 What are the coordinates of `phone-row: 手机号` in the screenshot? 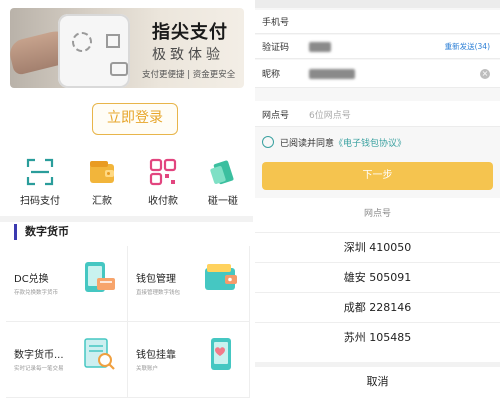 It's located at (377, 22).